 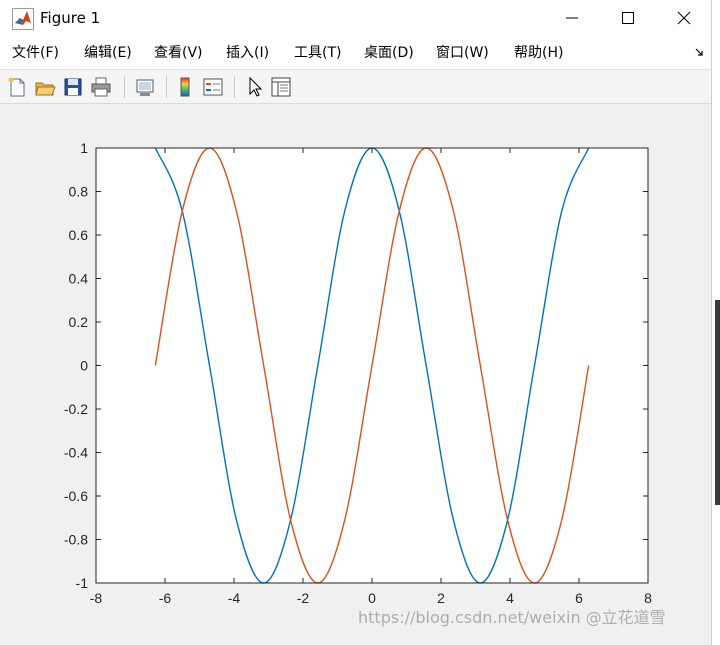 What do you see at coordinates (512, 617) in the screenshot?
I see `watermark-text: https://blog.csdn.net/weixin @立花道雪` at bounding box center [512, 617].